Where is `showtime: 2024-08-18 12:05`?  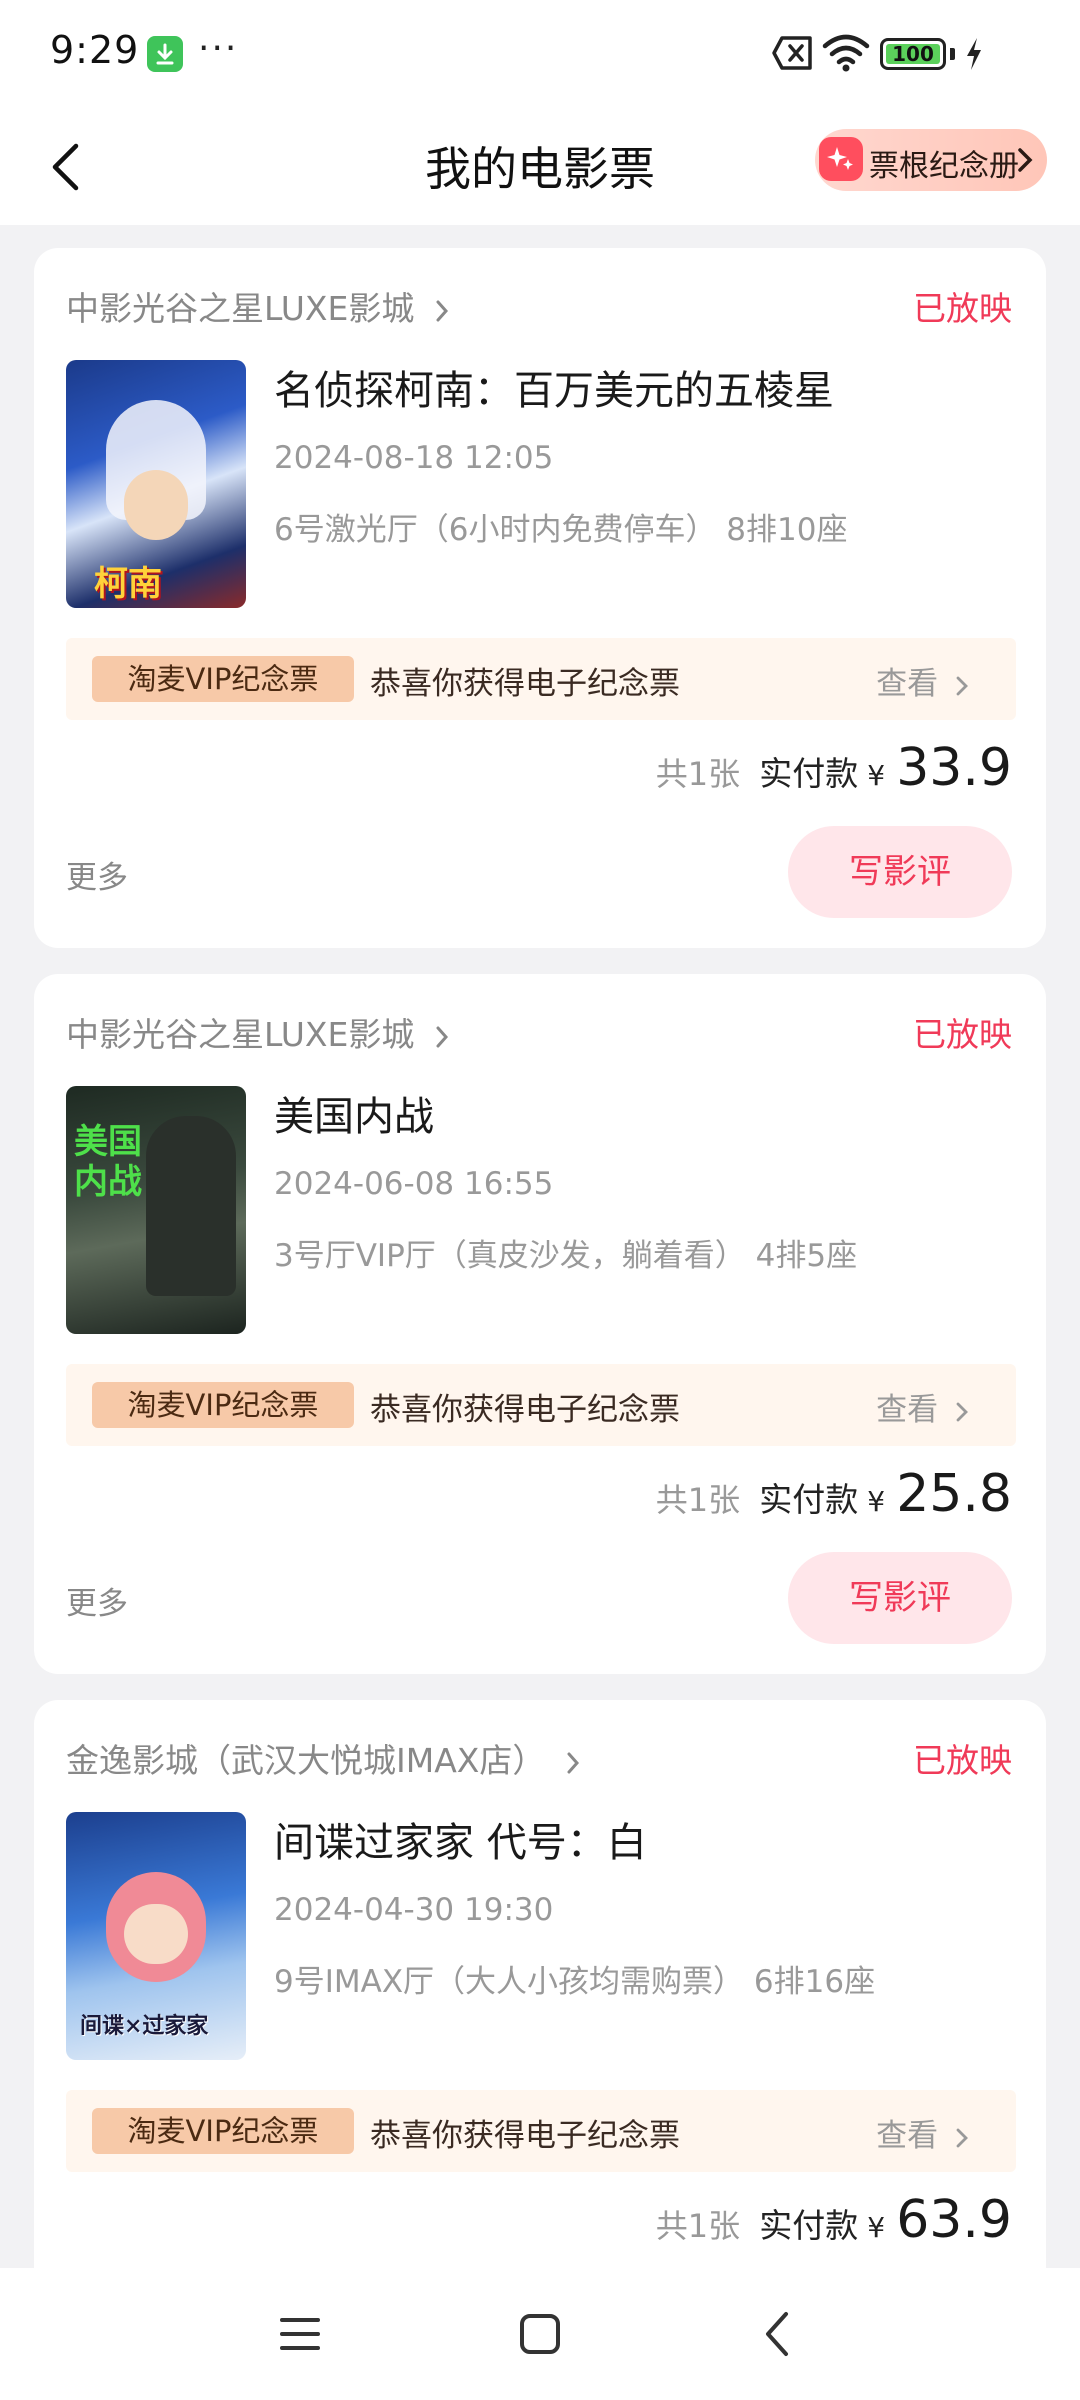
showtime: 2024-08-18 12:05 is located at coordinates (414, 458).